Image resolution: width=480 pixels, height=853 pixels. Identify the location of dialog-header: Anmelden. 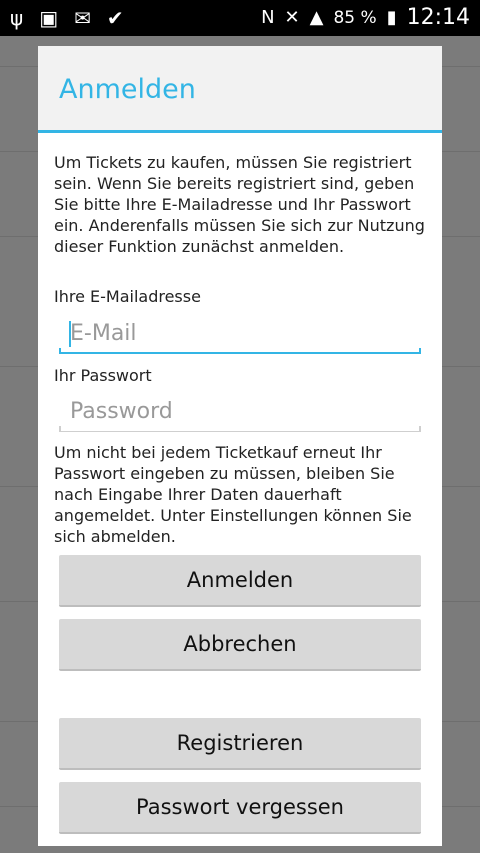
(240, 89).